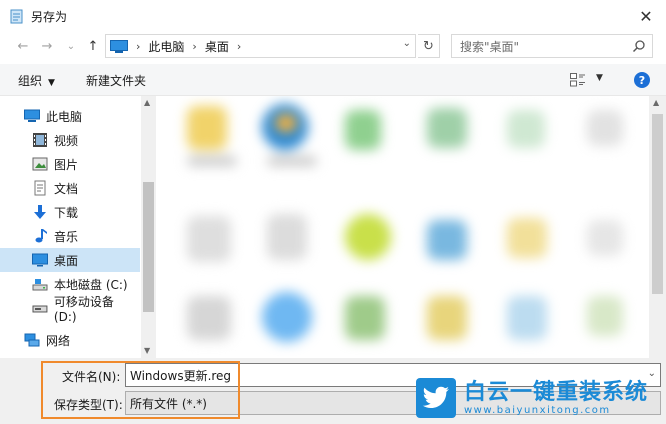 The image size is (666, 424). I want to click on sidebar-item-label: 文档, so click(66, 188).